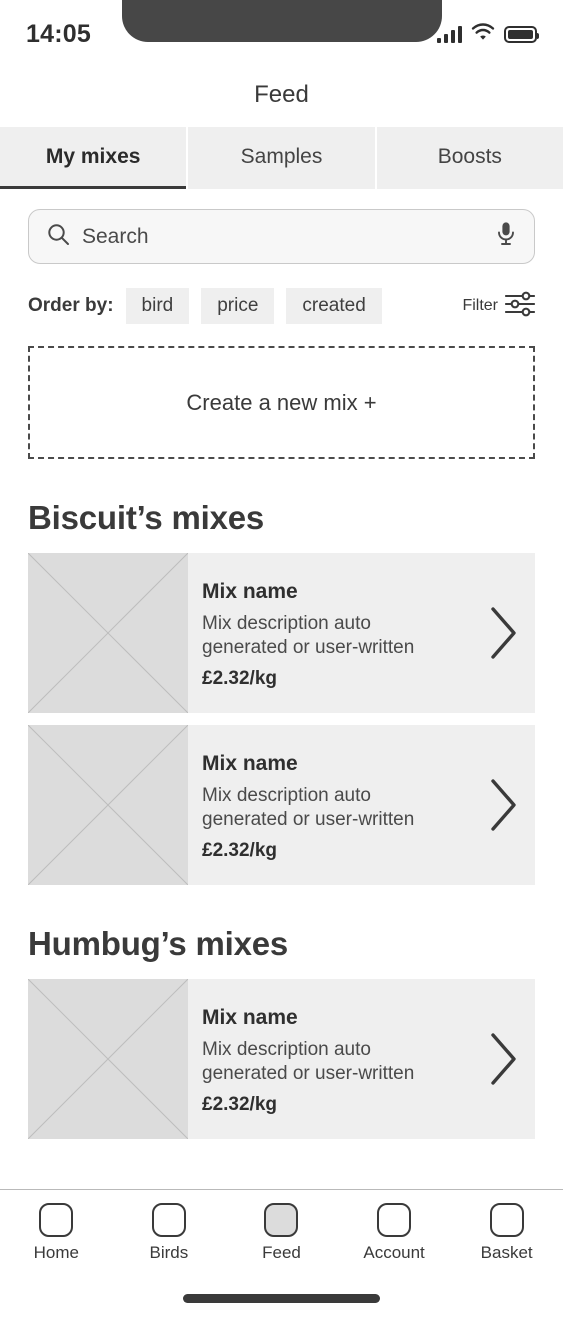 This screenshot has width=563, height=1319. I want to click on nav-label-feed: Feed, so click(281, 1252).